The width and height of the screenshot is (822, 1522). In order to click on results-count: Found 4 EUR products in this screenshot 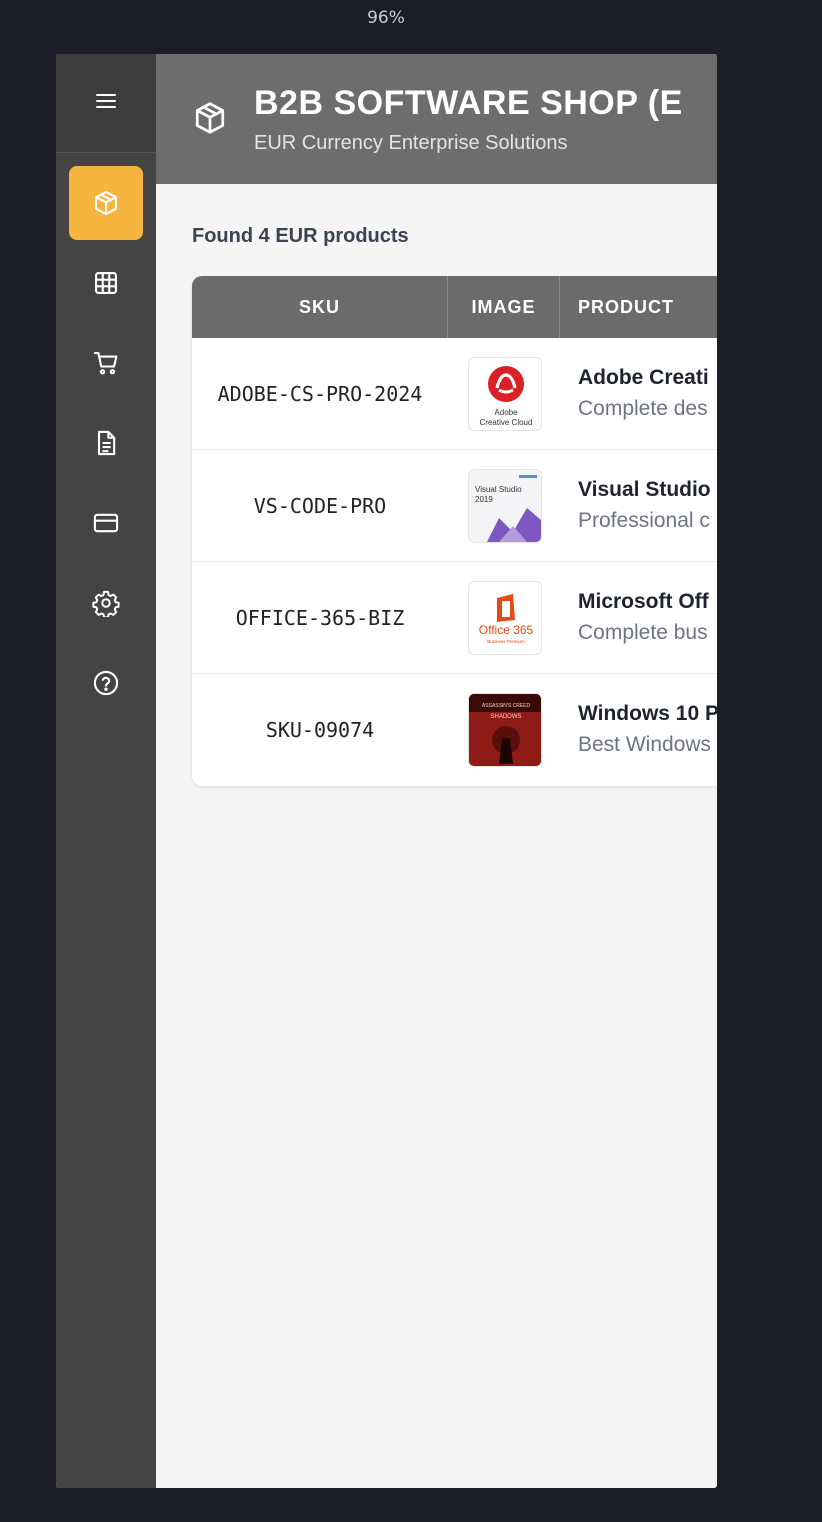, I will do `click(300, 236)`.